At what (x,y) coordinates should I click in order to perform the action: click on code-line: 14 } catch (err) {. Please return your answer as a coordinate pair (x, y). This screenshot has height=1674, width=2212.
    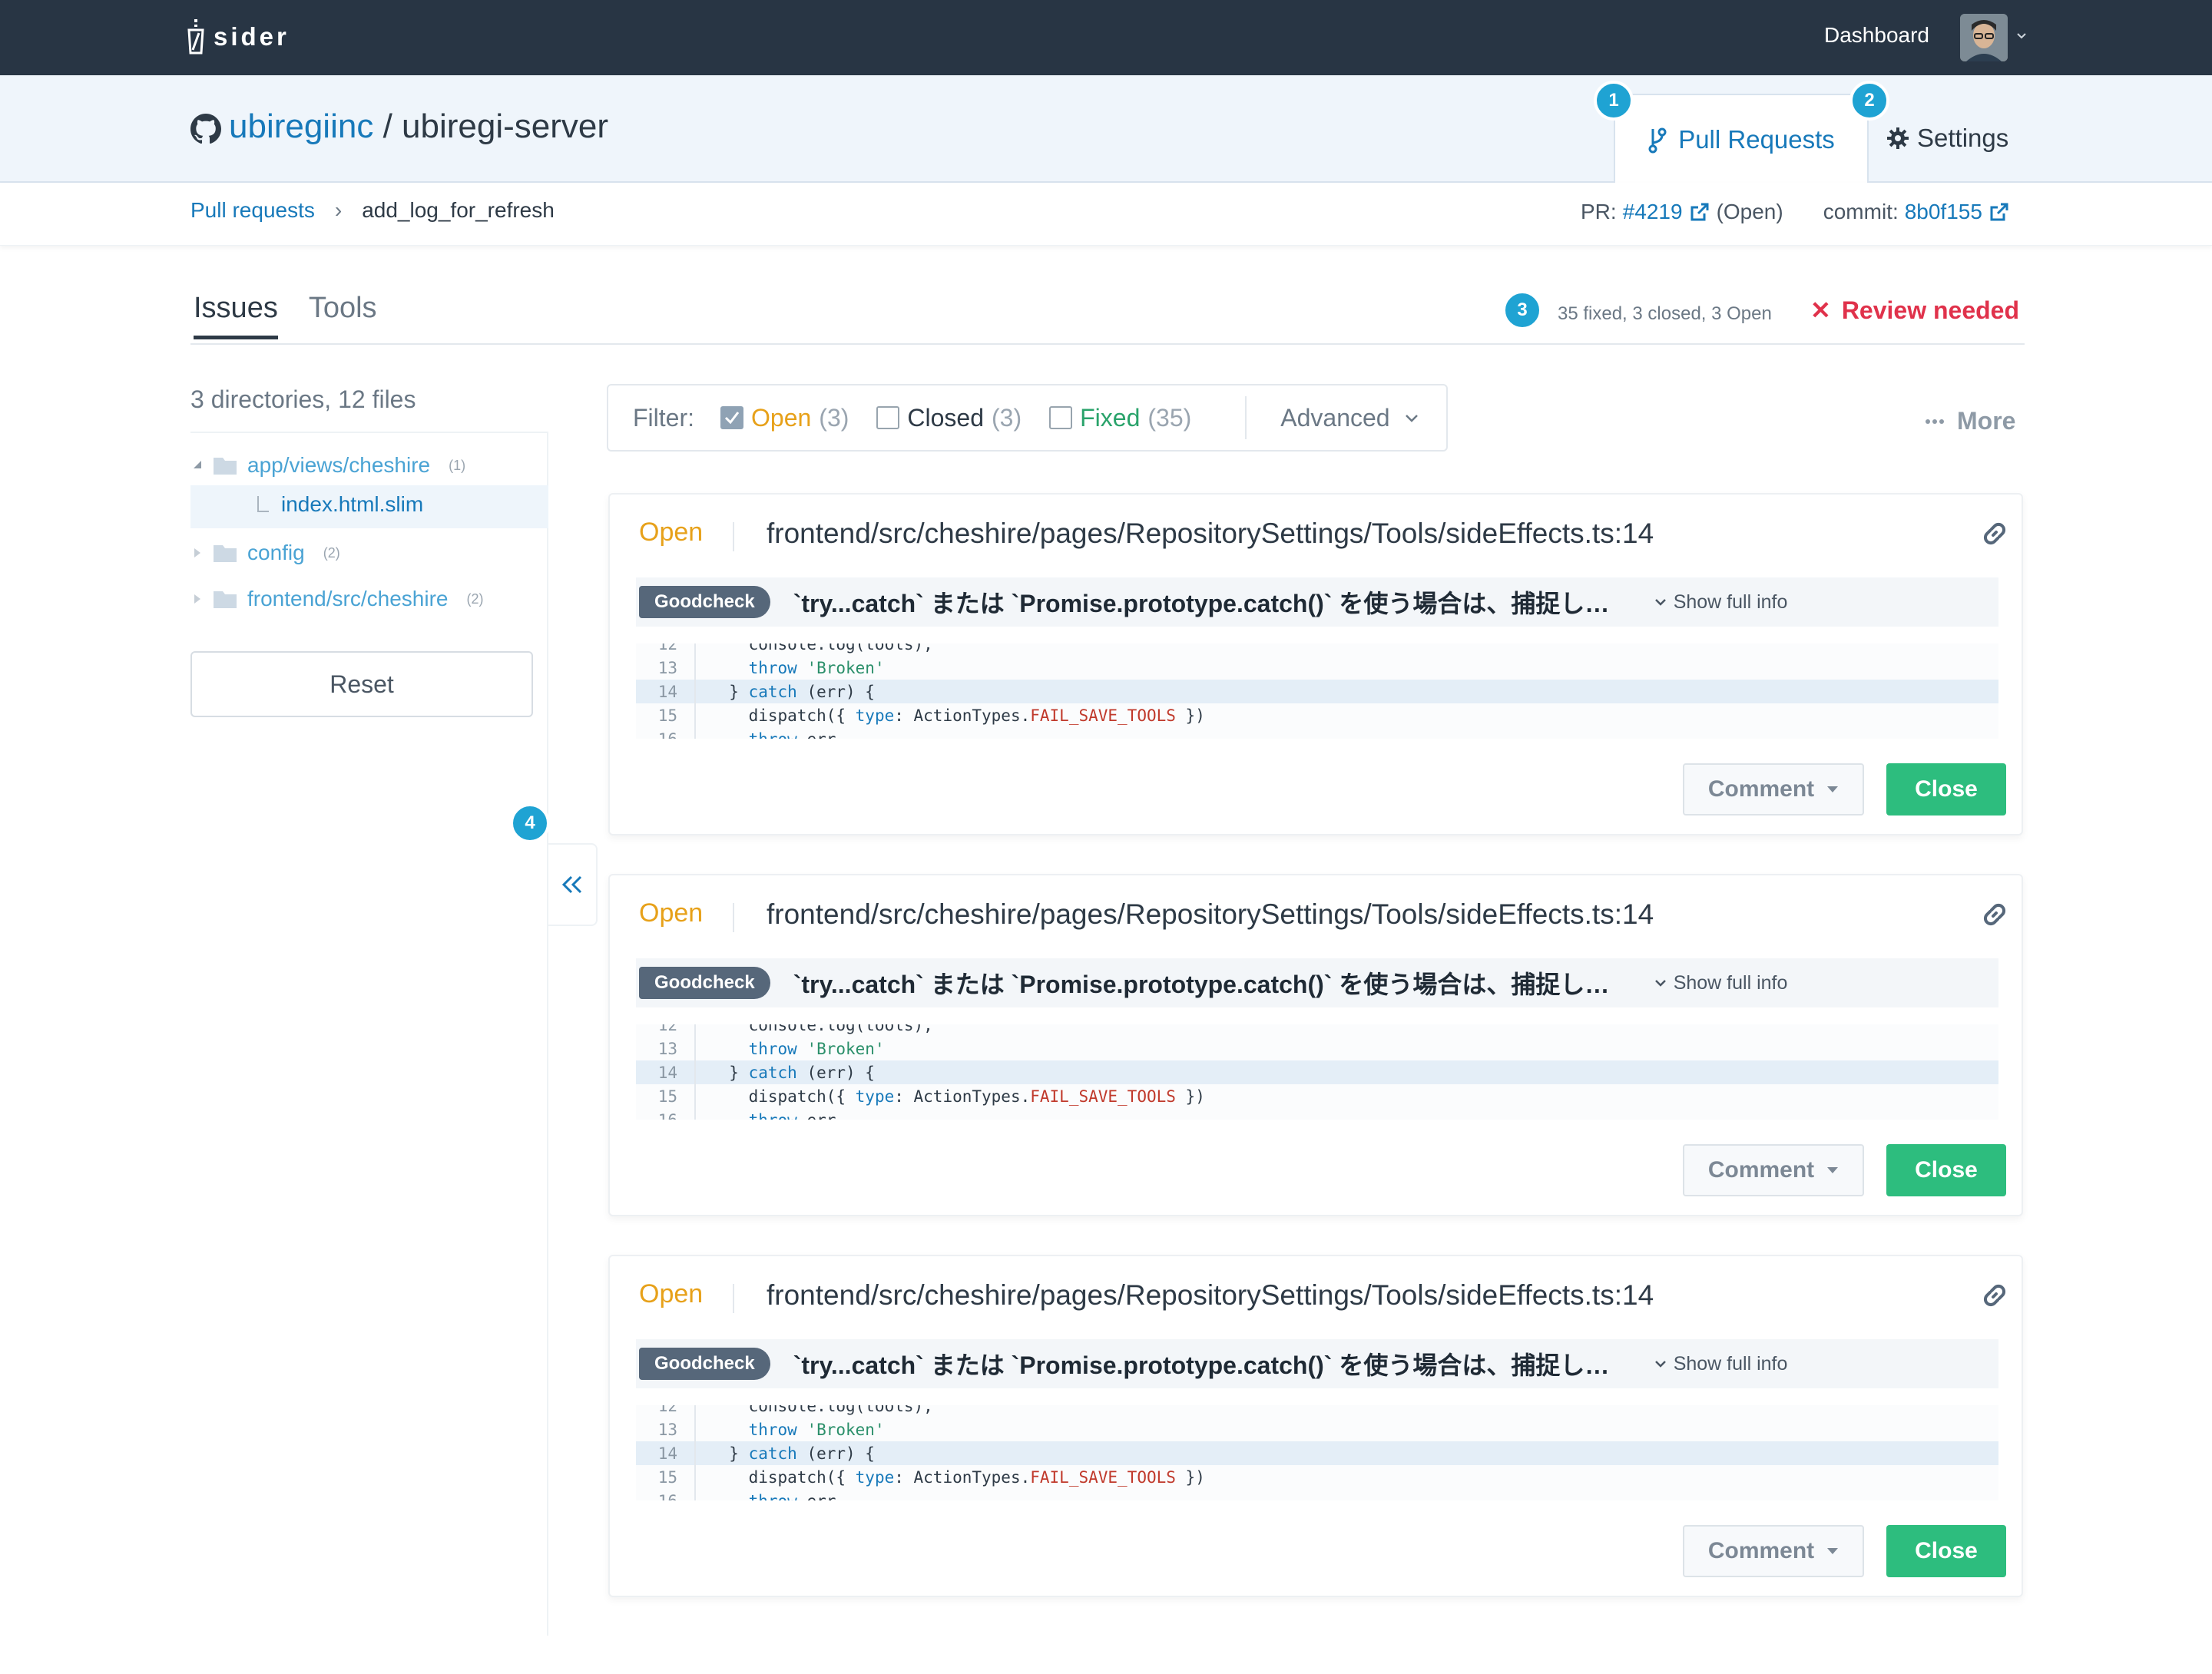
    Looking at the image, I should click on (1317, 1072).